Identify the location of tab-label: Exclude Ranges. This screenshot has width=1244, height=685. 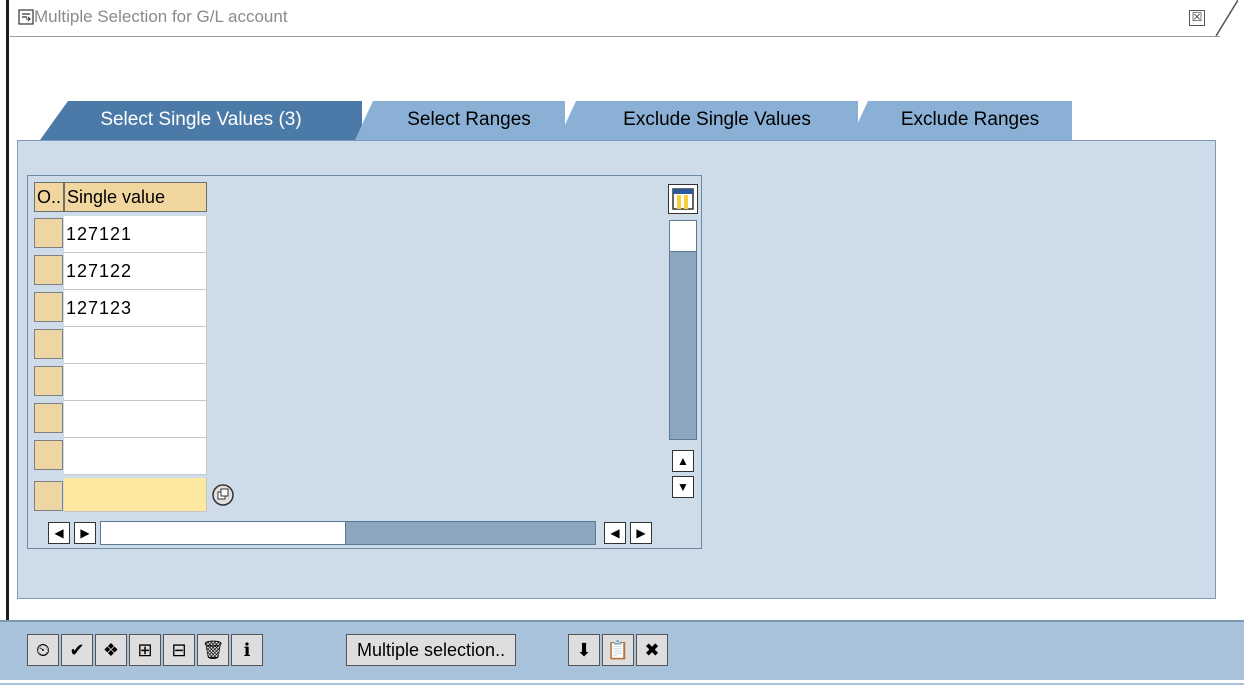
(970, 119).